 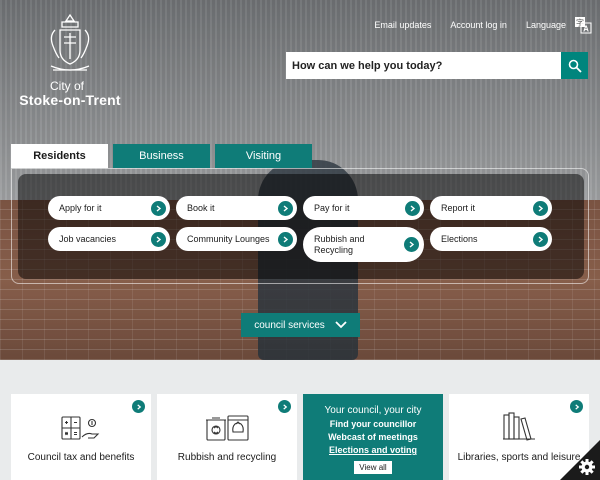 I want to click on card-title: Council tax and benefits, so click(x=81, y=457).